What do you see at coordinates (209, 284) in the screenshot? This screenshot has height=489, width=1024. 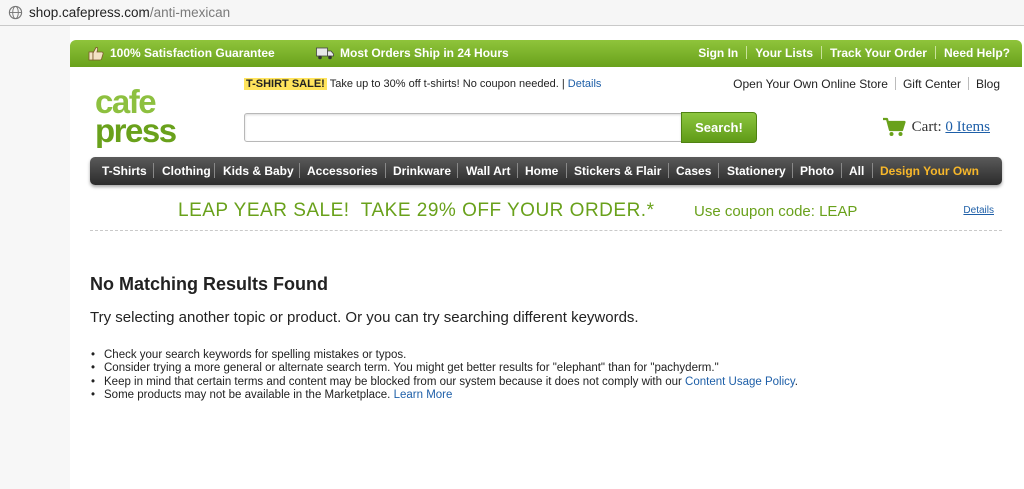 I see `no-results-heading: No Matching Results Found` at bounding box center [209, 284].